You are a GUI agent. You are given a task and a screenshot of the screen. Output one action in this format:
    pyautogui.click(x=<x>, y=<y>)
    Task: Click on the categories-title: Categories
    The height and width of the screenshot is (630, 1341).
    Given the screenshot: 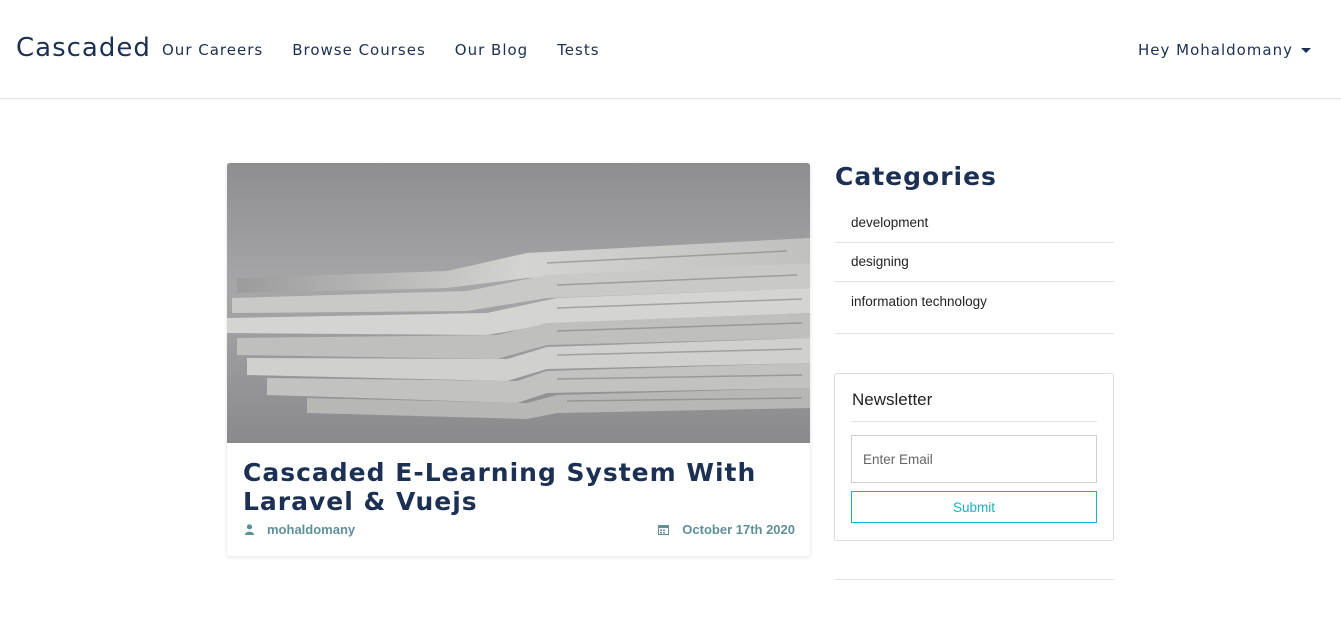 What is the action you would take?
    pyautogui.click(x=916, y=176)
    